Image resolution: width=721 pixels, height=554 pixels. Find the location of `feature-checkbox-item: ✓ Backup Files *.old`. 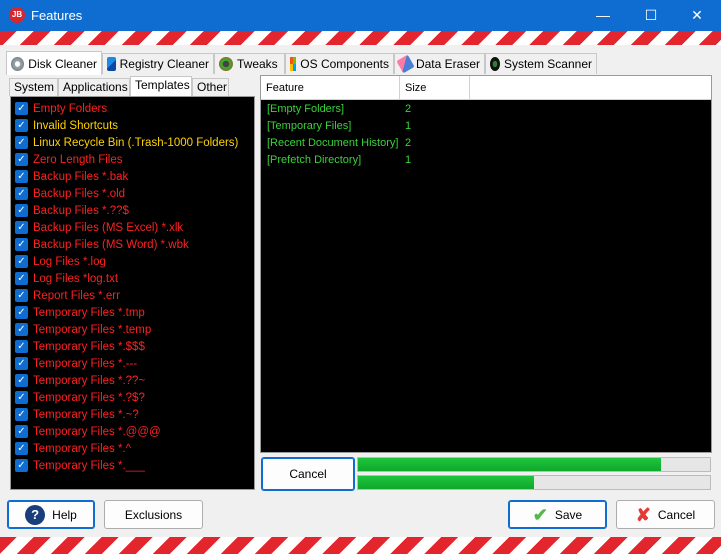

feature-checkbox-item: ✓ Backup Files *.old is located at coordinates (70, 193).